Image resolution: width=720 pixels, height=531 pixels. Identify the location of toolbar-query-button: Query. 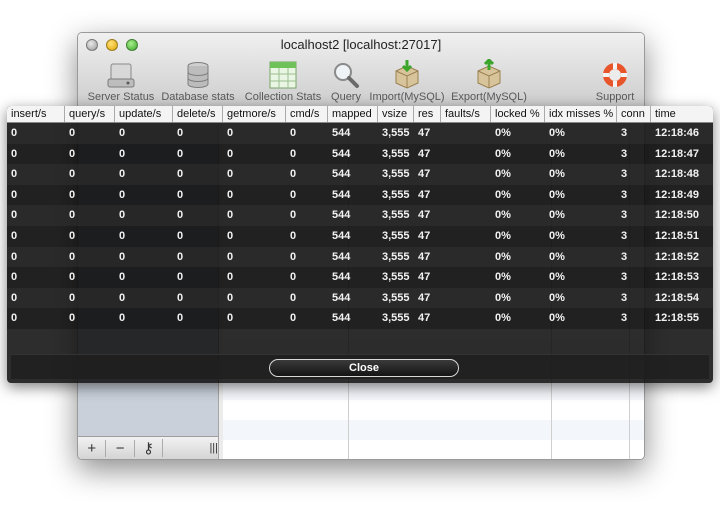
(346, 81).